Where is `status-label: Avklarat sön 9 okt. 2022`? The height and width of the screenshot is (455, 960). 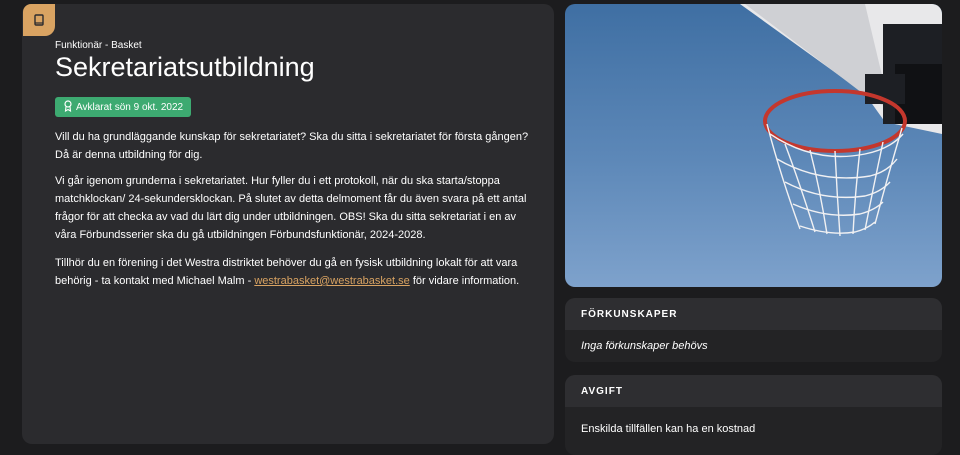
status-label: Avklarat sön 9 okt. 2022 is located at coordinates (130, 107).